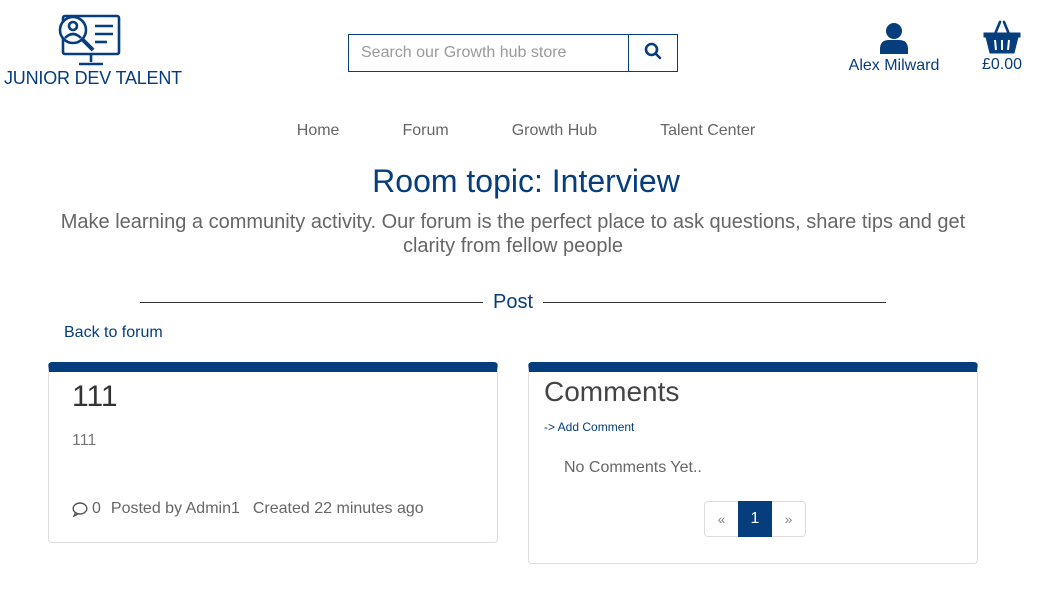 The height and width of the screenshot is (612, 1052). Describe the element at coordinates (1002, 64) in the screenshot. I see `cart-total: £0.00` at that location.